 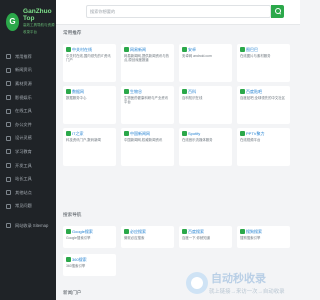 What do you see at coordinates (76, 266) in the screenshot?
I see `site-desc: 360搜索引擎` at bounding box center [76, 266].